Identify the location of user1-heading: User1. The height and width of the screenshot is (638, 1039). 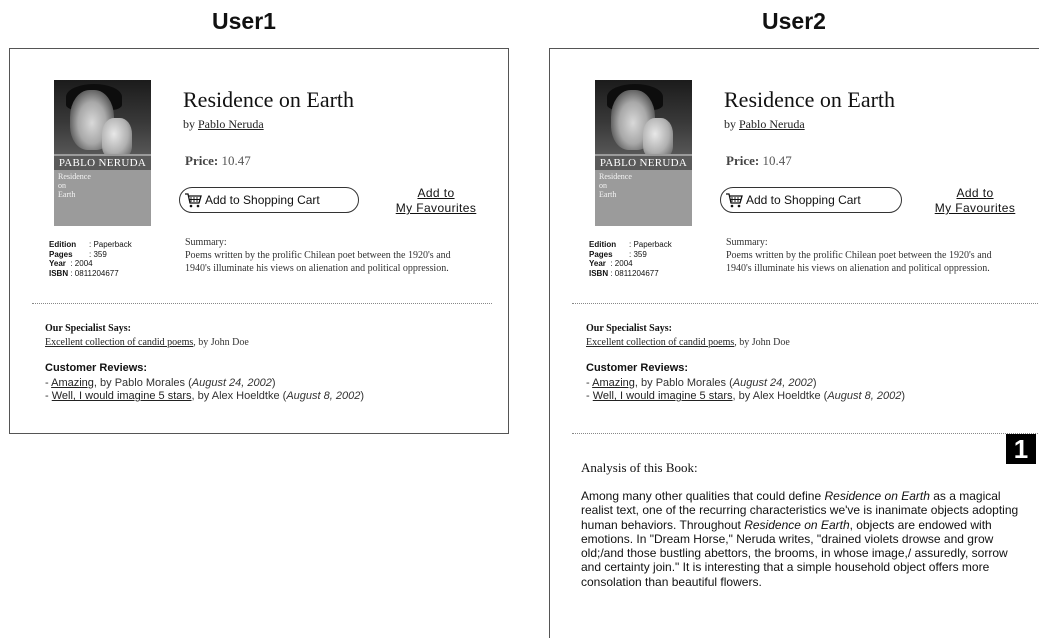
(244, 21).